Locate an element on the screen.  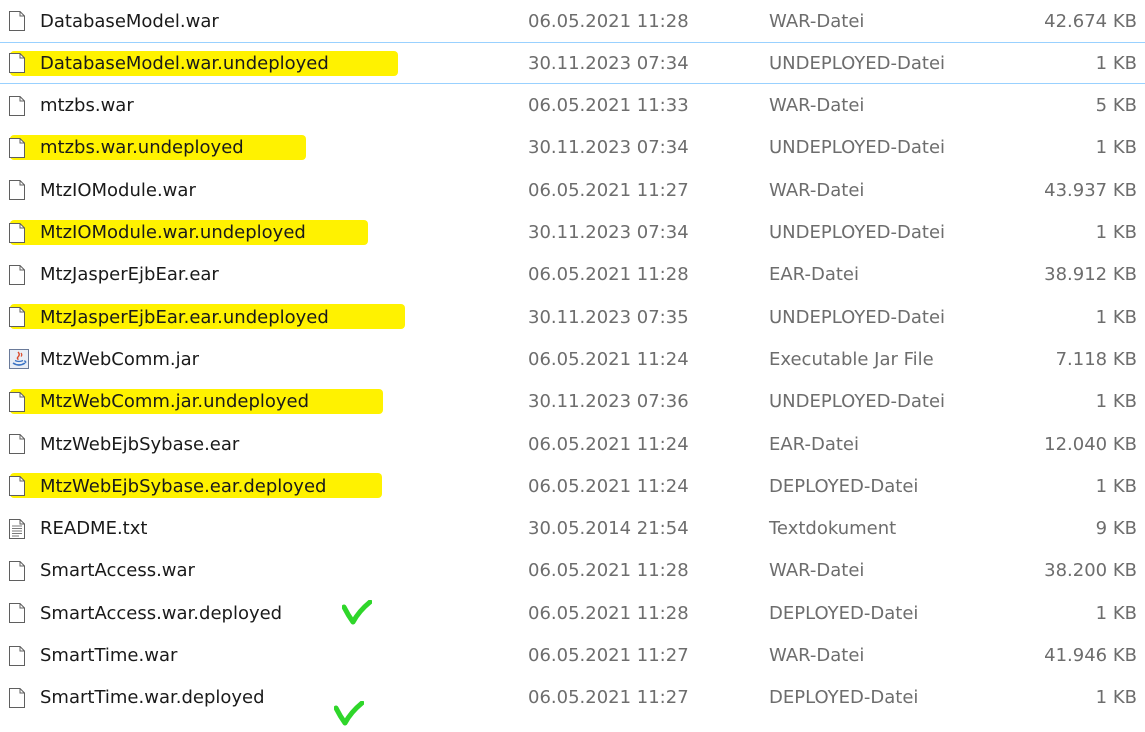
file-name: MtzWebComm.jar is located at coordinates (119, 359).